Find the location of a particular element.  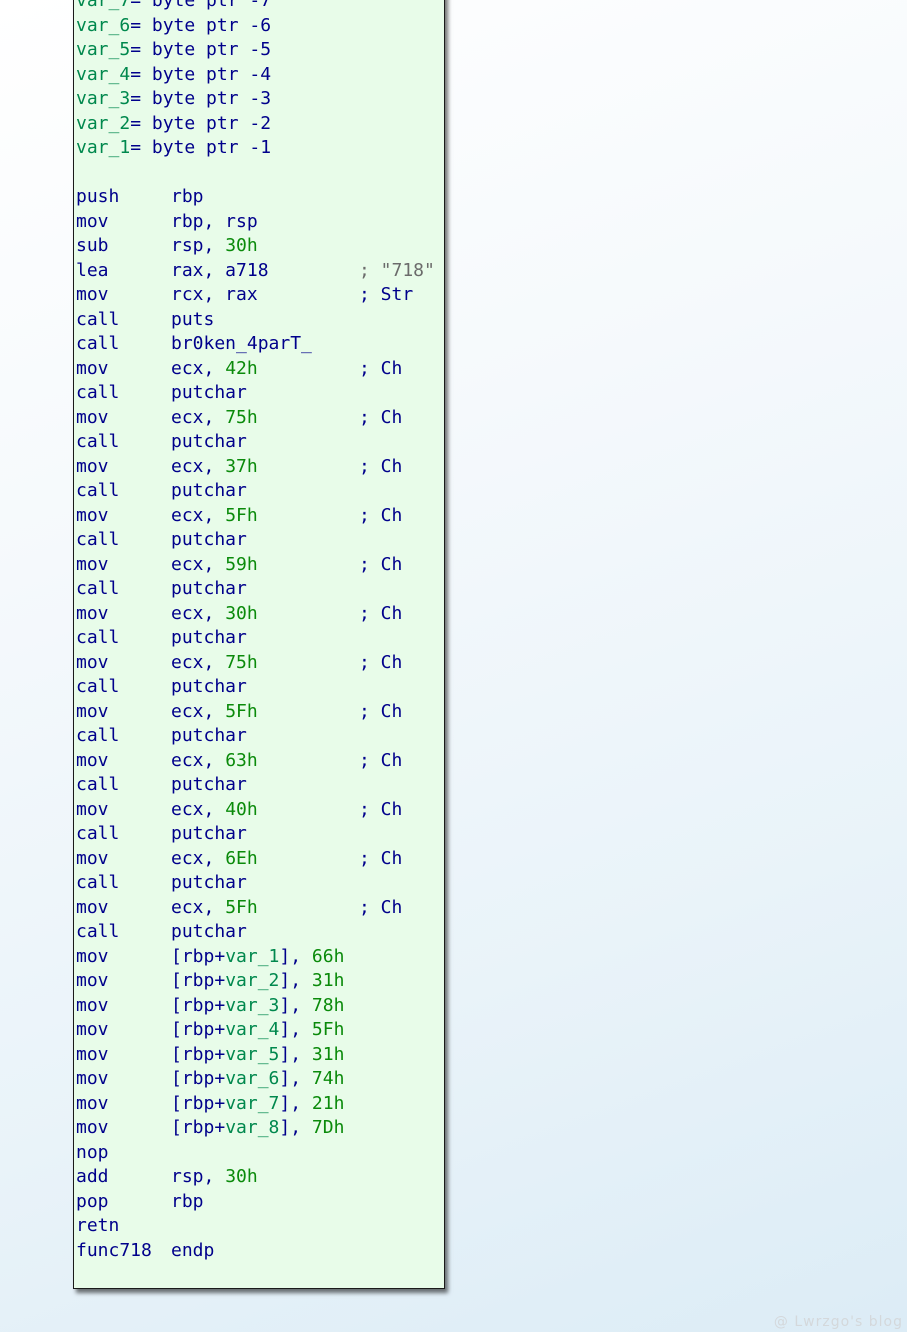

code-line: var_4= byte ptr -4 is located at coordinates (173, 75).